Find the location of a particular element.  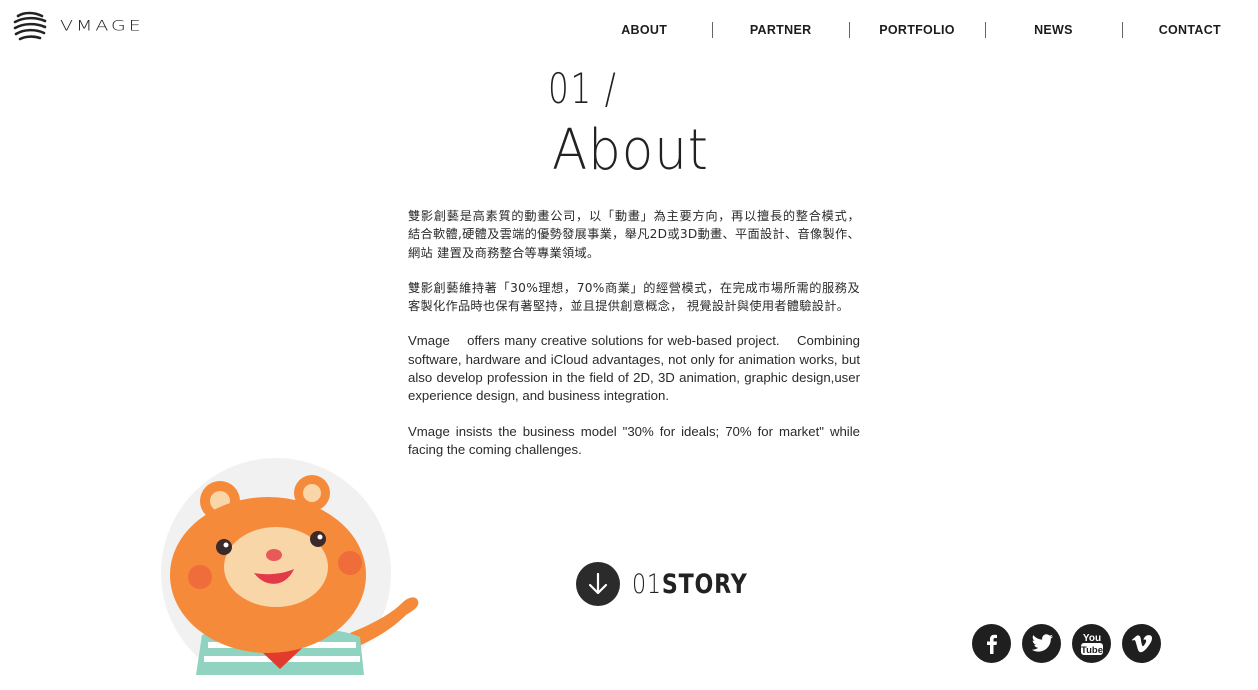

svg-text: Tube is located at coordinates (1092, 650).